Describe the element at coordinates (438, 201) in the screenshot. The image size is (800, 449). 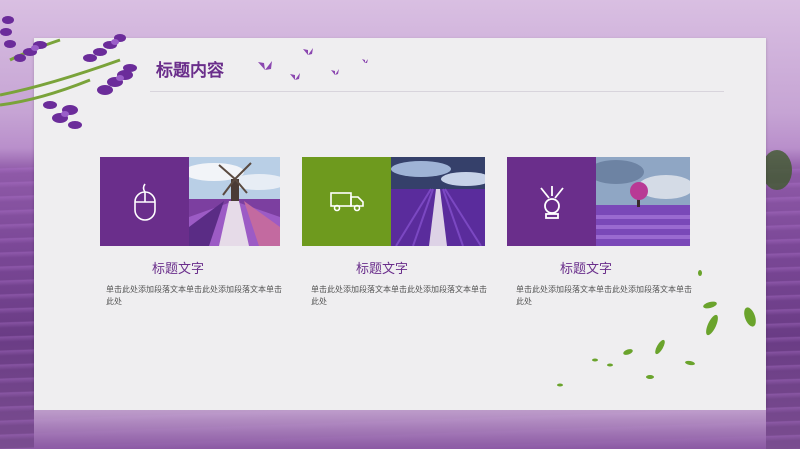
I see `card-photo-rows` at that location.